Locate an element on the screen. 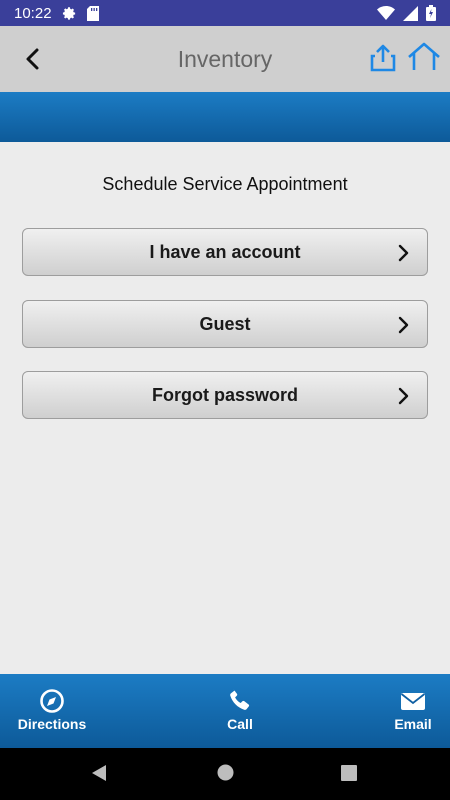  sd-card-icon is located at coordinates (92, 13).